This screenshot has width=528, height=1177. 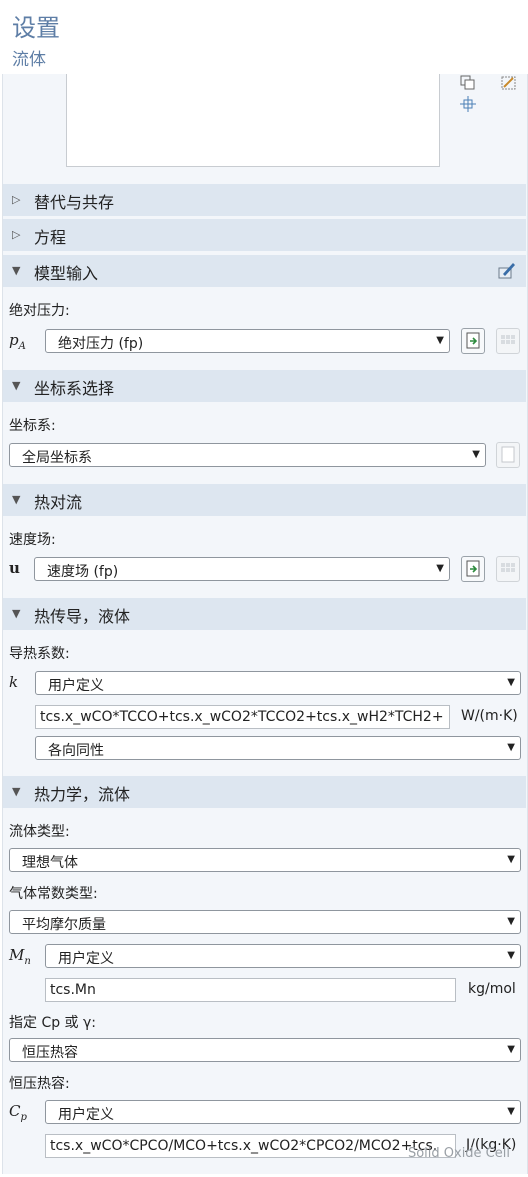 I want to click on section-equation: ▷ 方程, so click(x=264, y=235).